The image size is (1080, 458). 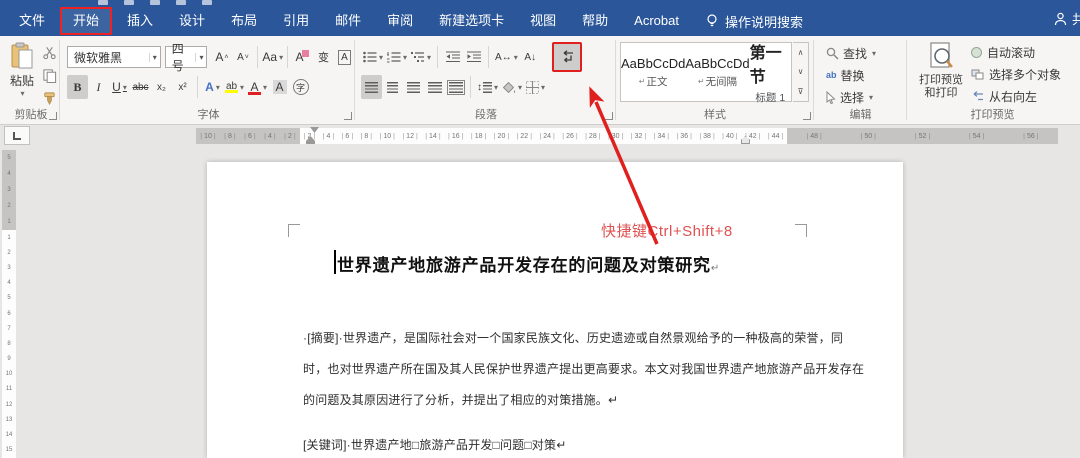 What do you see at coordinates (800, 52) in the screenshot?
I see `styles-scroll-up-button: ∧` at bounding box center [800, 52].